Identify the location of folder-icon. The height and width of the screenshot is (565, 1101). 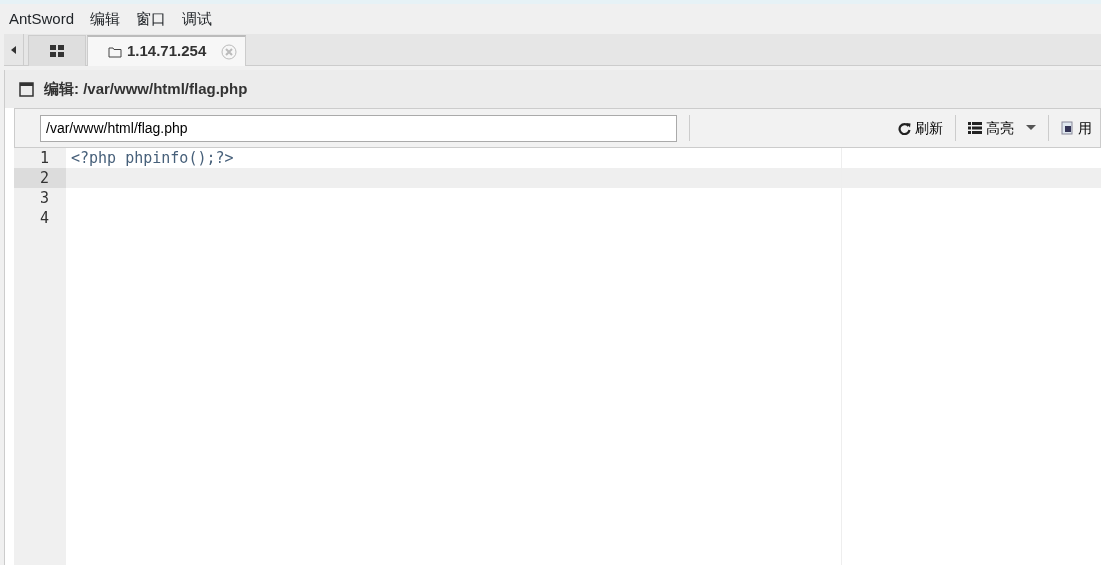
(115, 51).